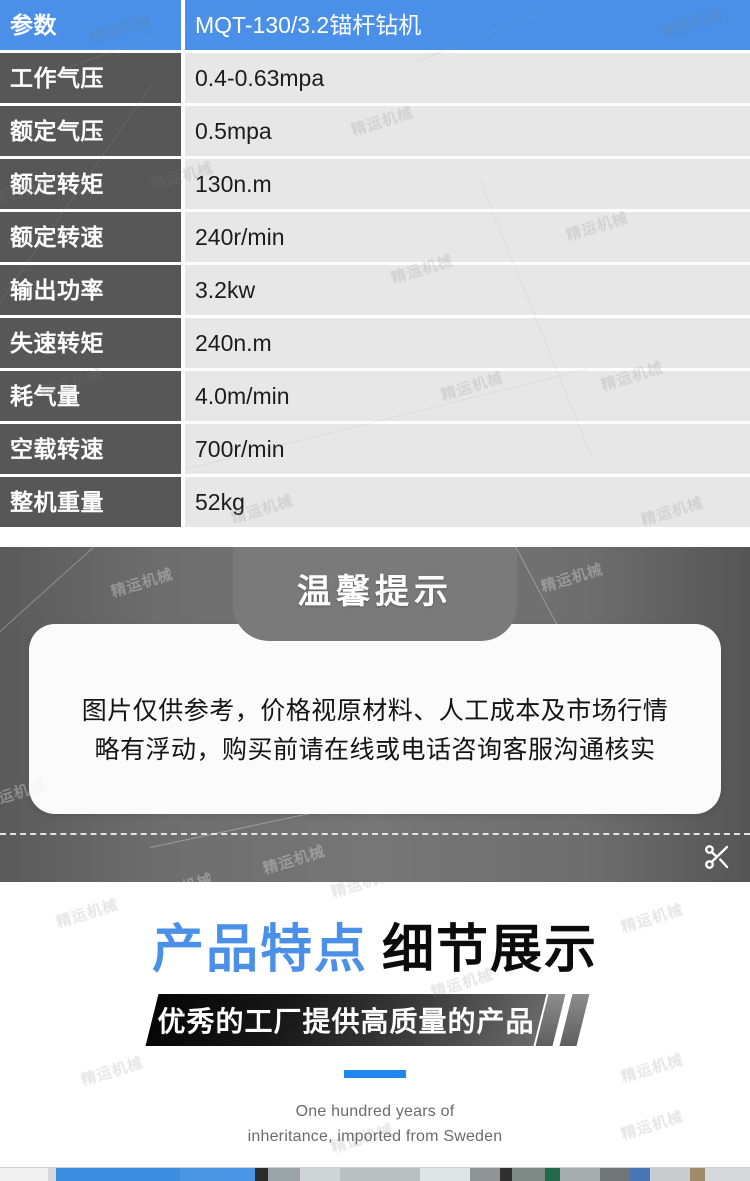 The height and width of the screenshot is (1181, 750). What do you see at coordinates (90, 237) in the screenshot?
I see `spec-key: 额定转速` at bounding box center [90, 237].